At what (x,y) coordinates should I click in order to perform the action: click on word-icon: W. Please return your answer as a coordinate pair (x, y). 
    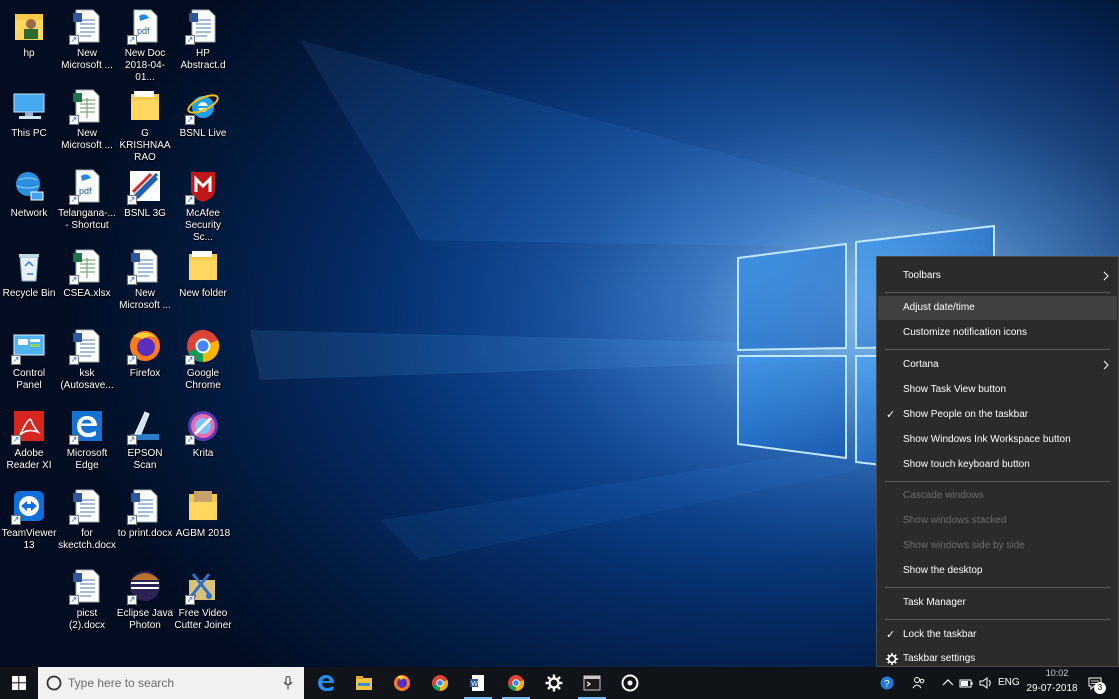
    Looking at the image, I should click on (477, 683).